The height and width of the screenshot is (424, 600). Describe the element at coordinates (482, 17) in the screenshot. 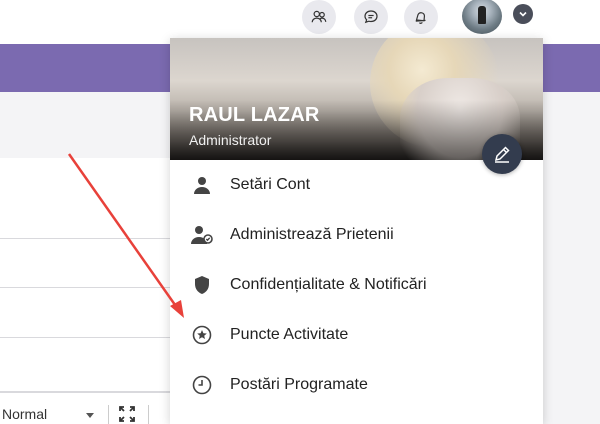

I see `user-avatar` at that location.